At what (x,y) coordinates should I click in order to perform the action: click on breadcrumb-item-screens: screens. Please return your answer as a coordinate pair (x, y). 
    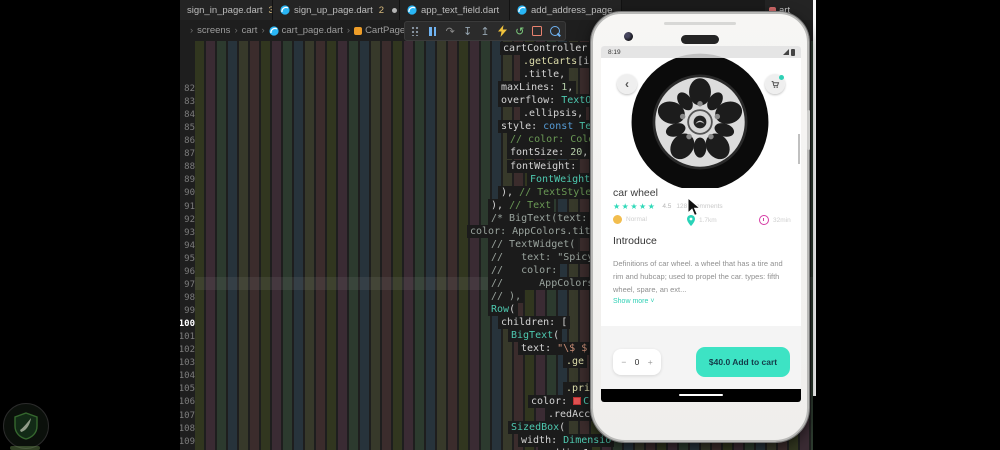
    Looking at the image, I should click on (213, 30).